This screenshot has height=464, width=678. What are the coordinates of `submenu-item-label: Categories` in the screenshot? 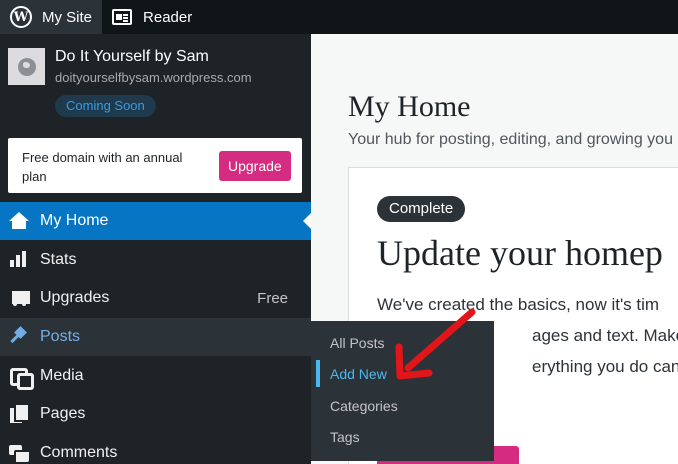 It's located at (364, 406).